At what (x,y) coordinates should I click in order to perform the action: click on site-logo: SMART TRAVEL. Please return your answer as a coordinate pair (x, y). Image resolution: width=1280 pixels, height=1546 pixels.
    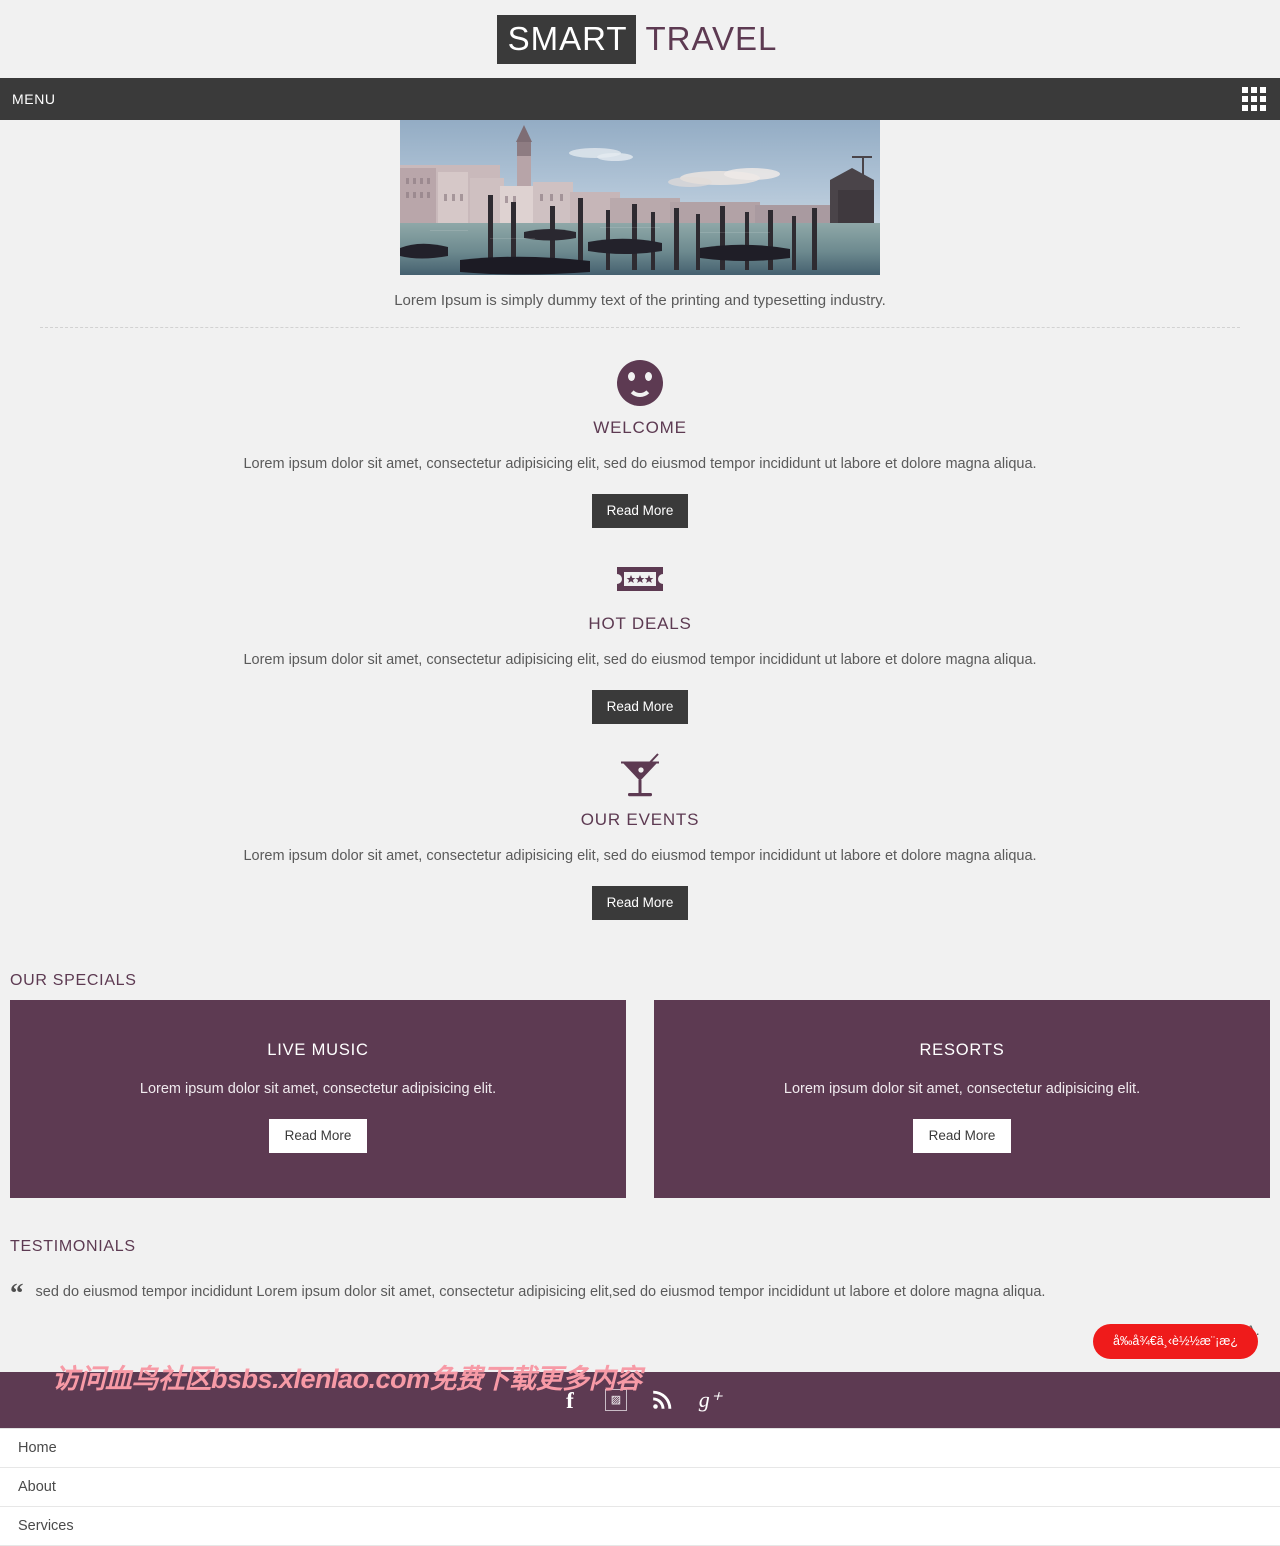
    Looking at the image, I should click on (640, 39).